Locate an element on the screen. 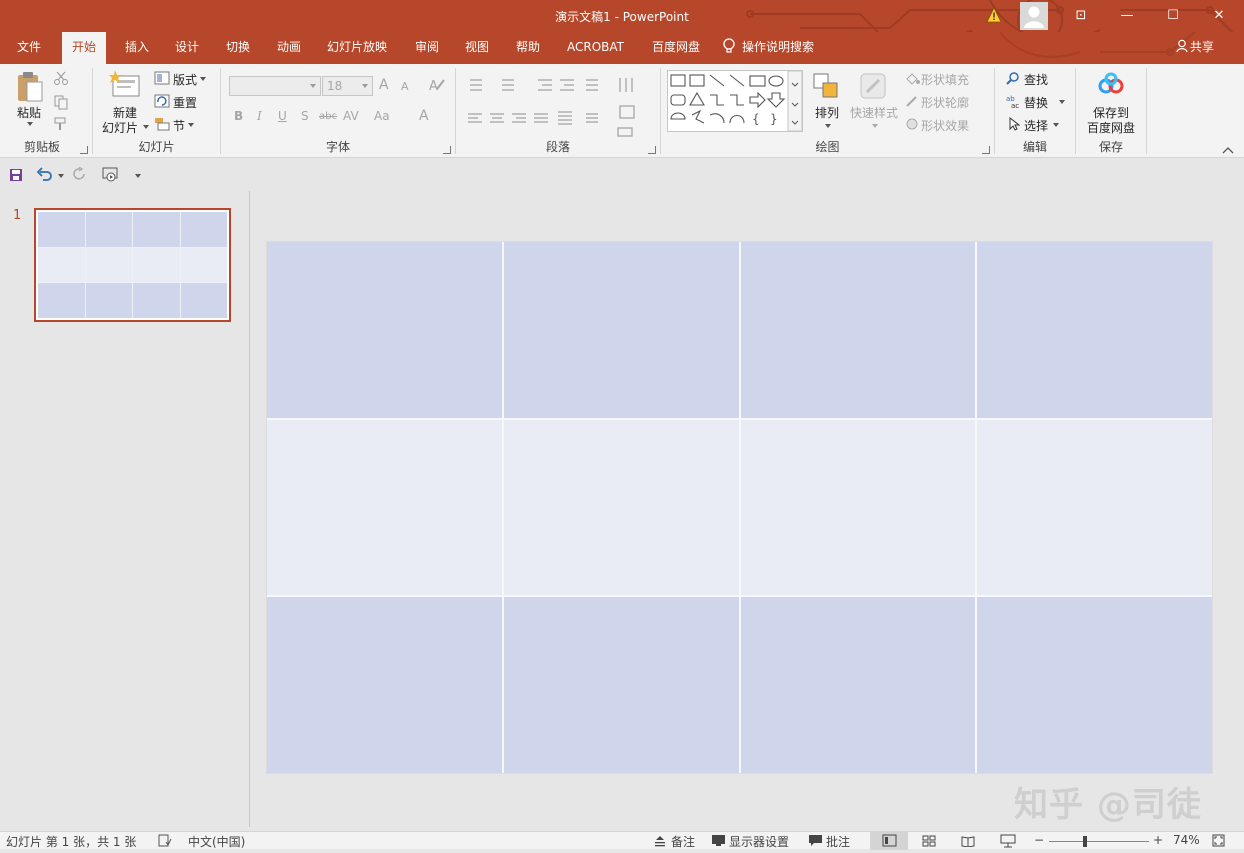 This screenshot has height=853, width=1244. zoom-in-button: + is located at coordinates (1158, 840).